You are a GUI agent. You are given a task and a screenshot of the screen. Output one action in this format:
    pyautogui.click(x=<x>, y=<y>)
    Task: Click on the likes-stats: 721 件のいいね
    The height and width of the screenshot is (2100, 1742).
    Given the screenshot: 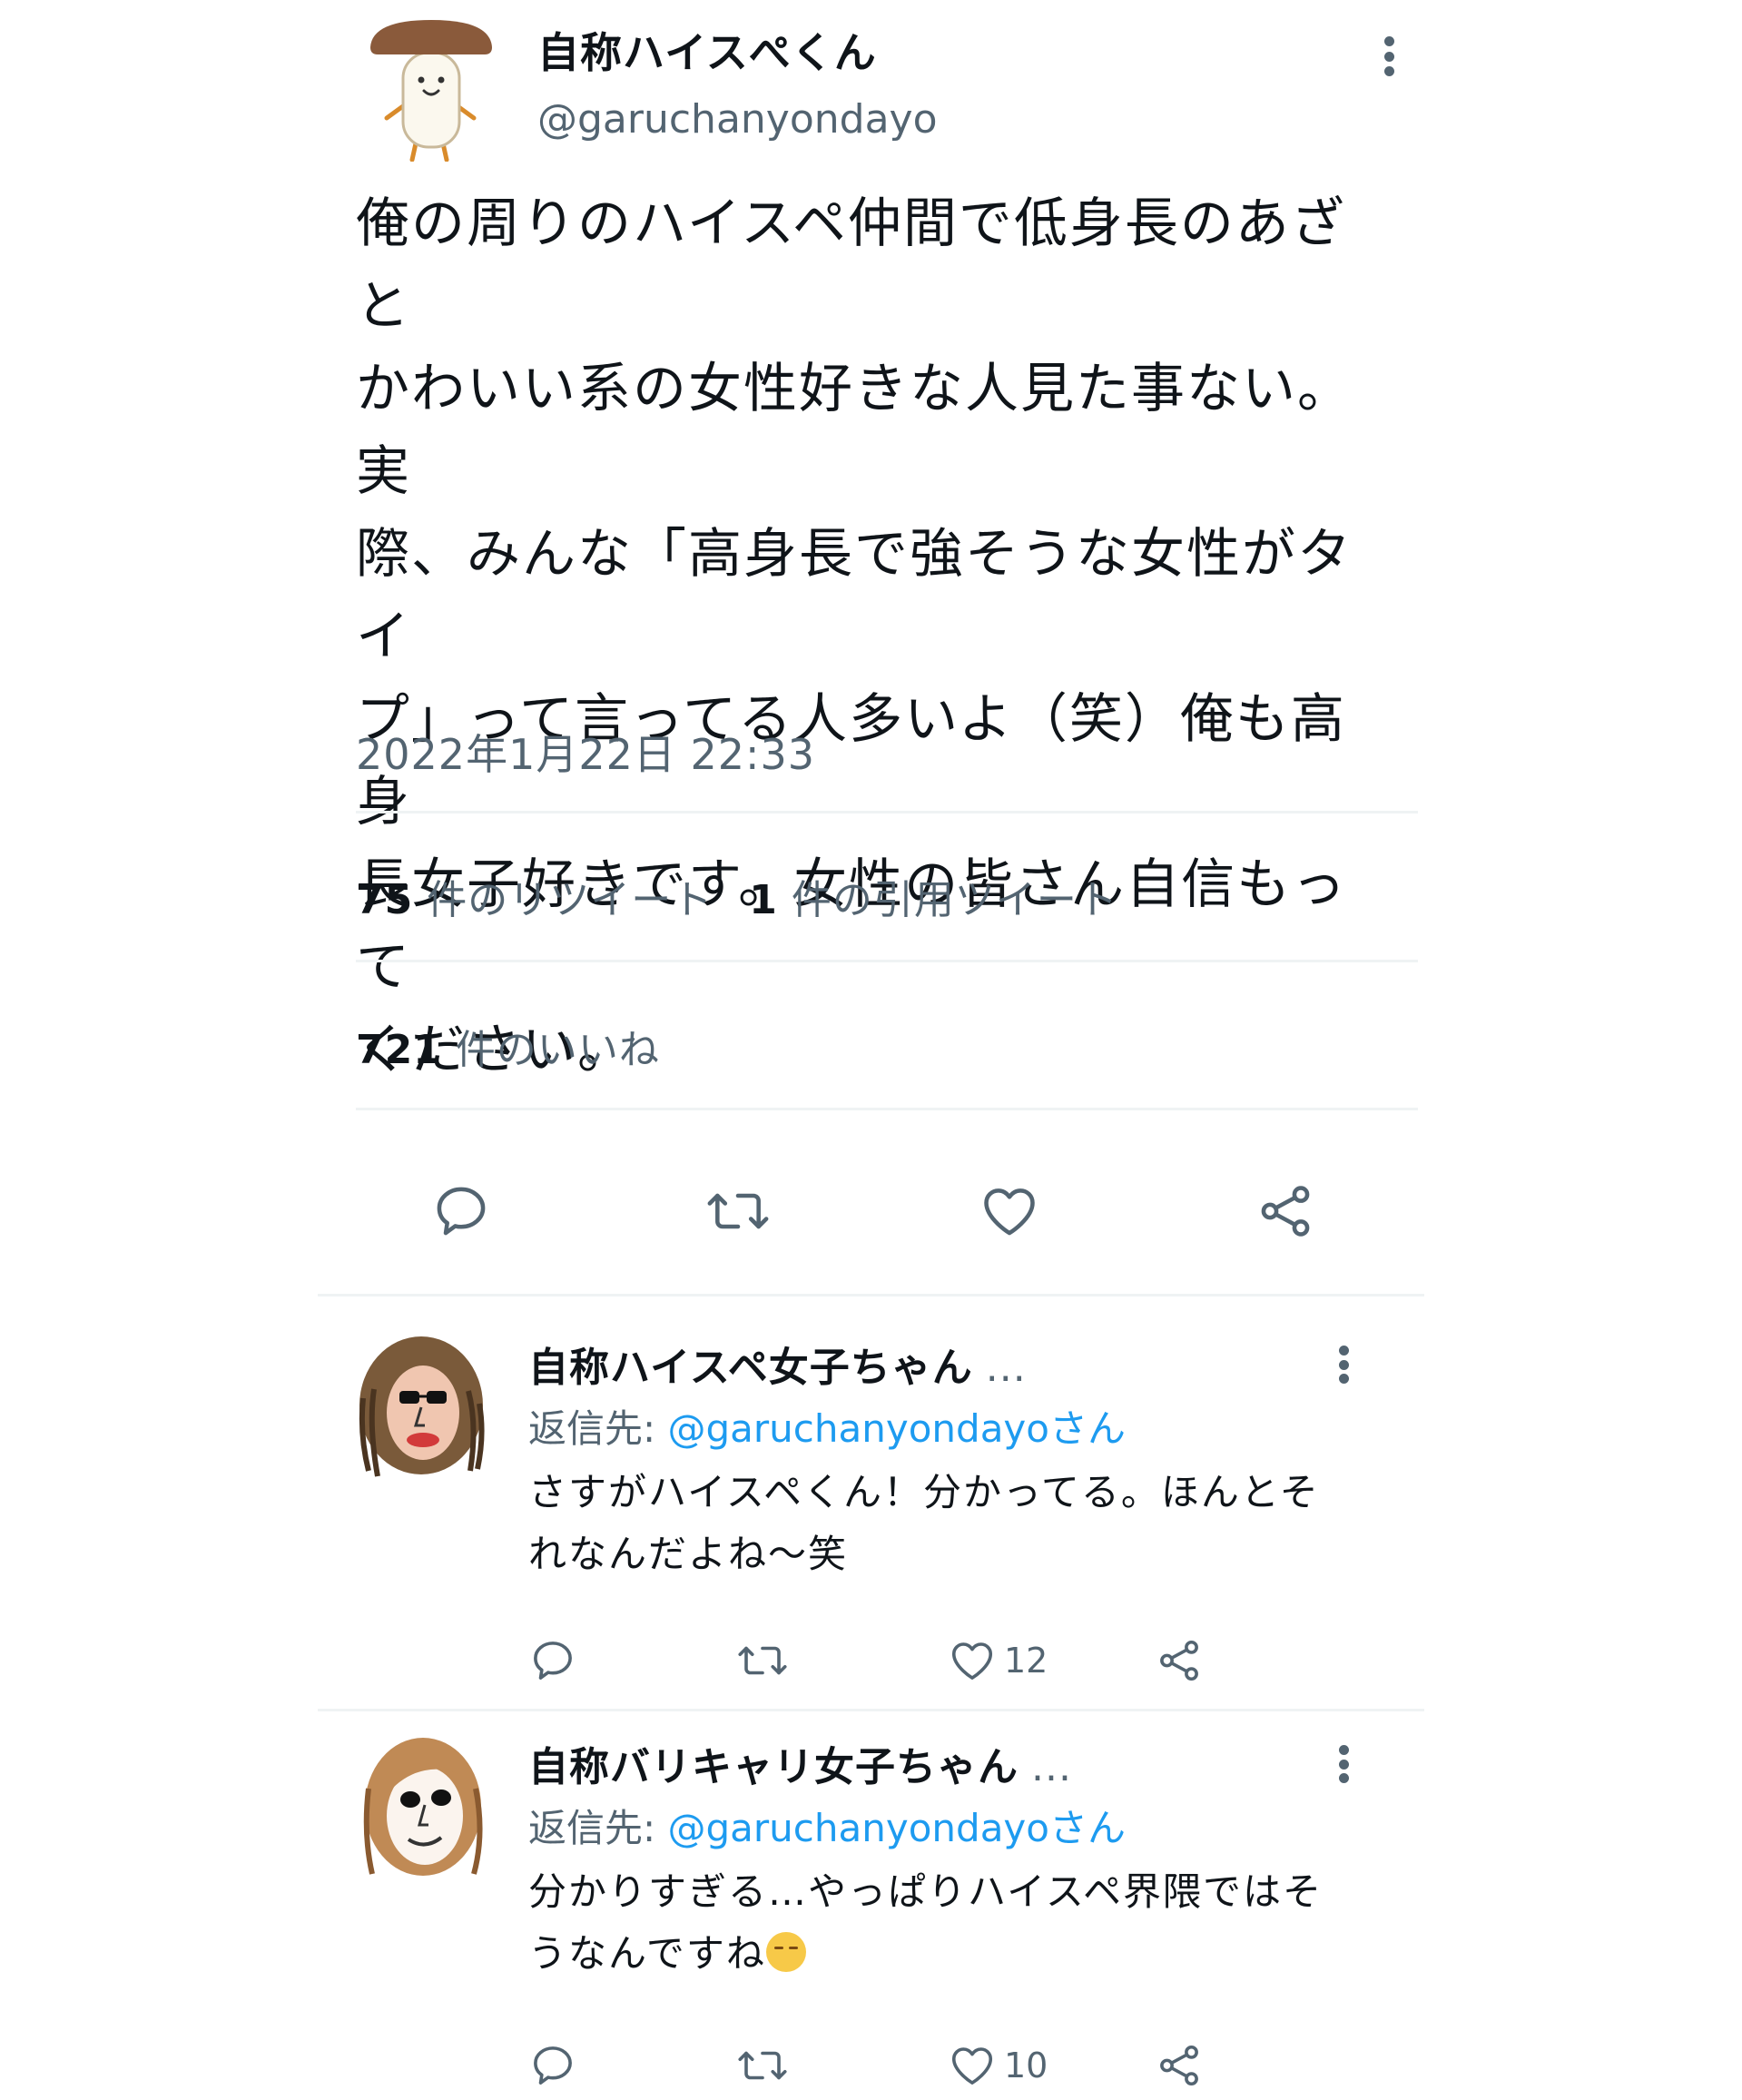 What is the action you would take?
    pyautogui.click(x=508, y=1046)
    